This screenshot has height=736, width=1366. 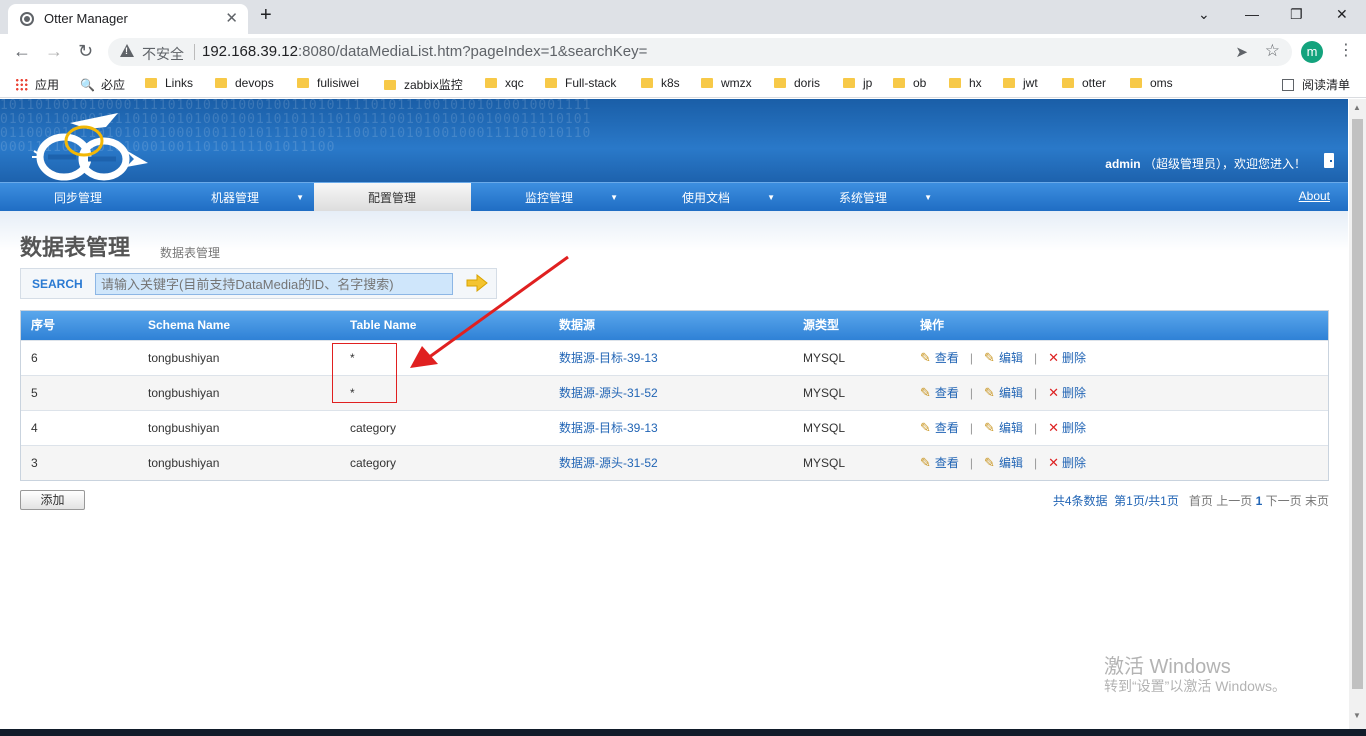 I want to click on nav-sync-management: 同步管理, so click(x=78, y=197).